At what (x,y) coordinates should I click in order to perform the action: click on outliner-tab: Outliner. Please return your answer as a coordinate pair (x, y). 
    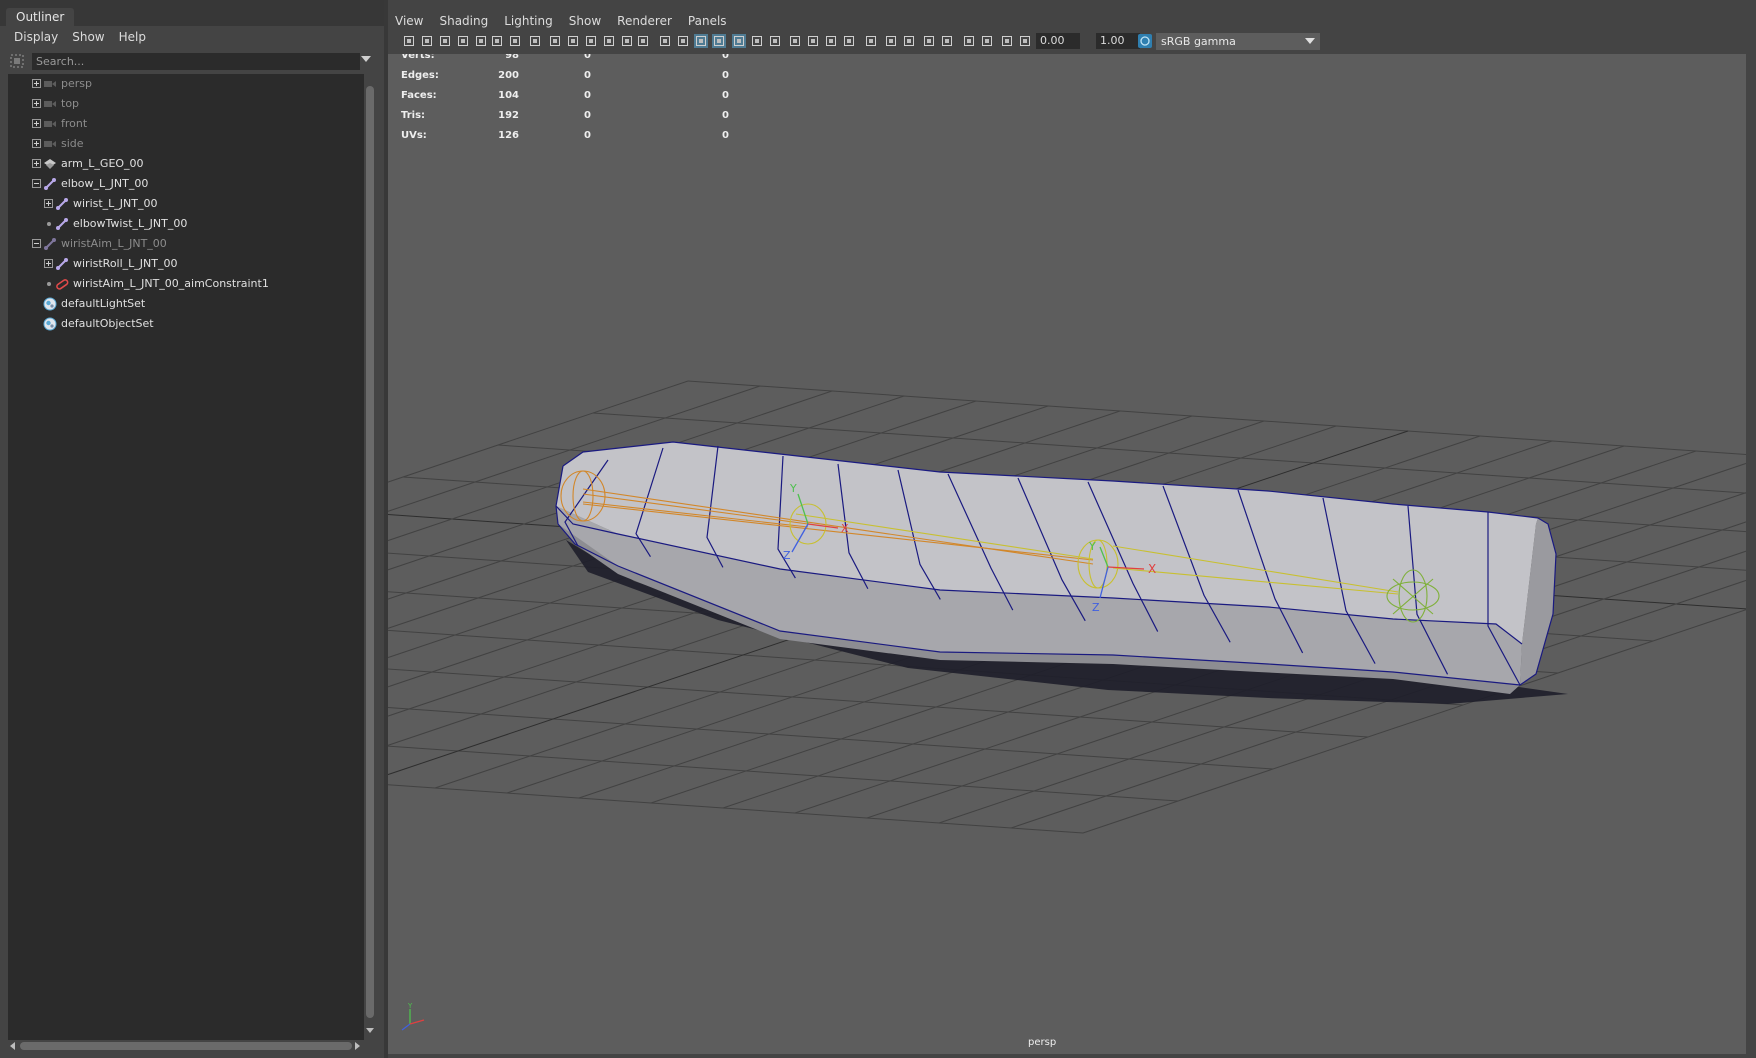
    Looking at the image, I should click on (40, 17).